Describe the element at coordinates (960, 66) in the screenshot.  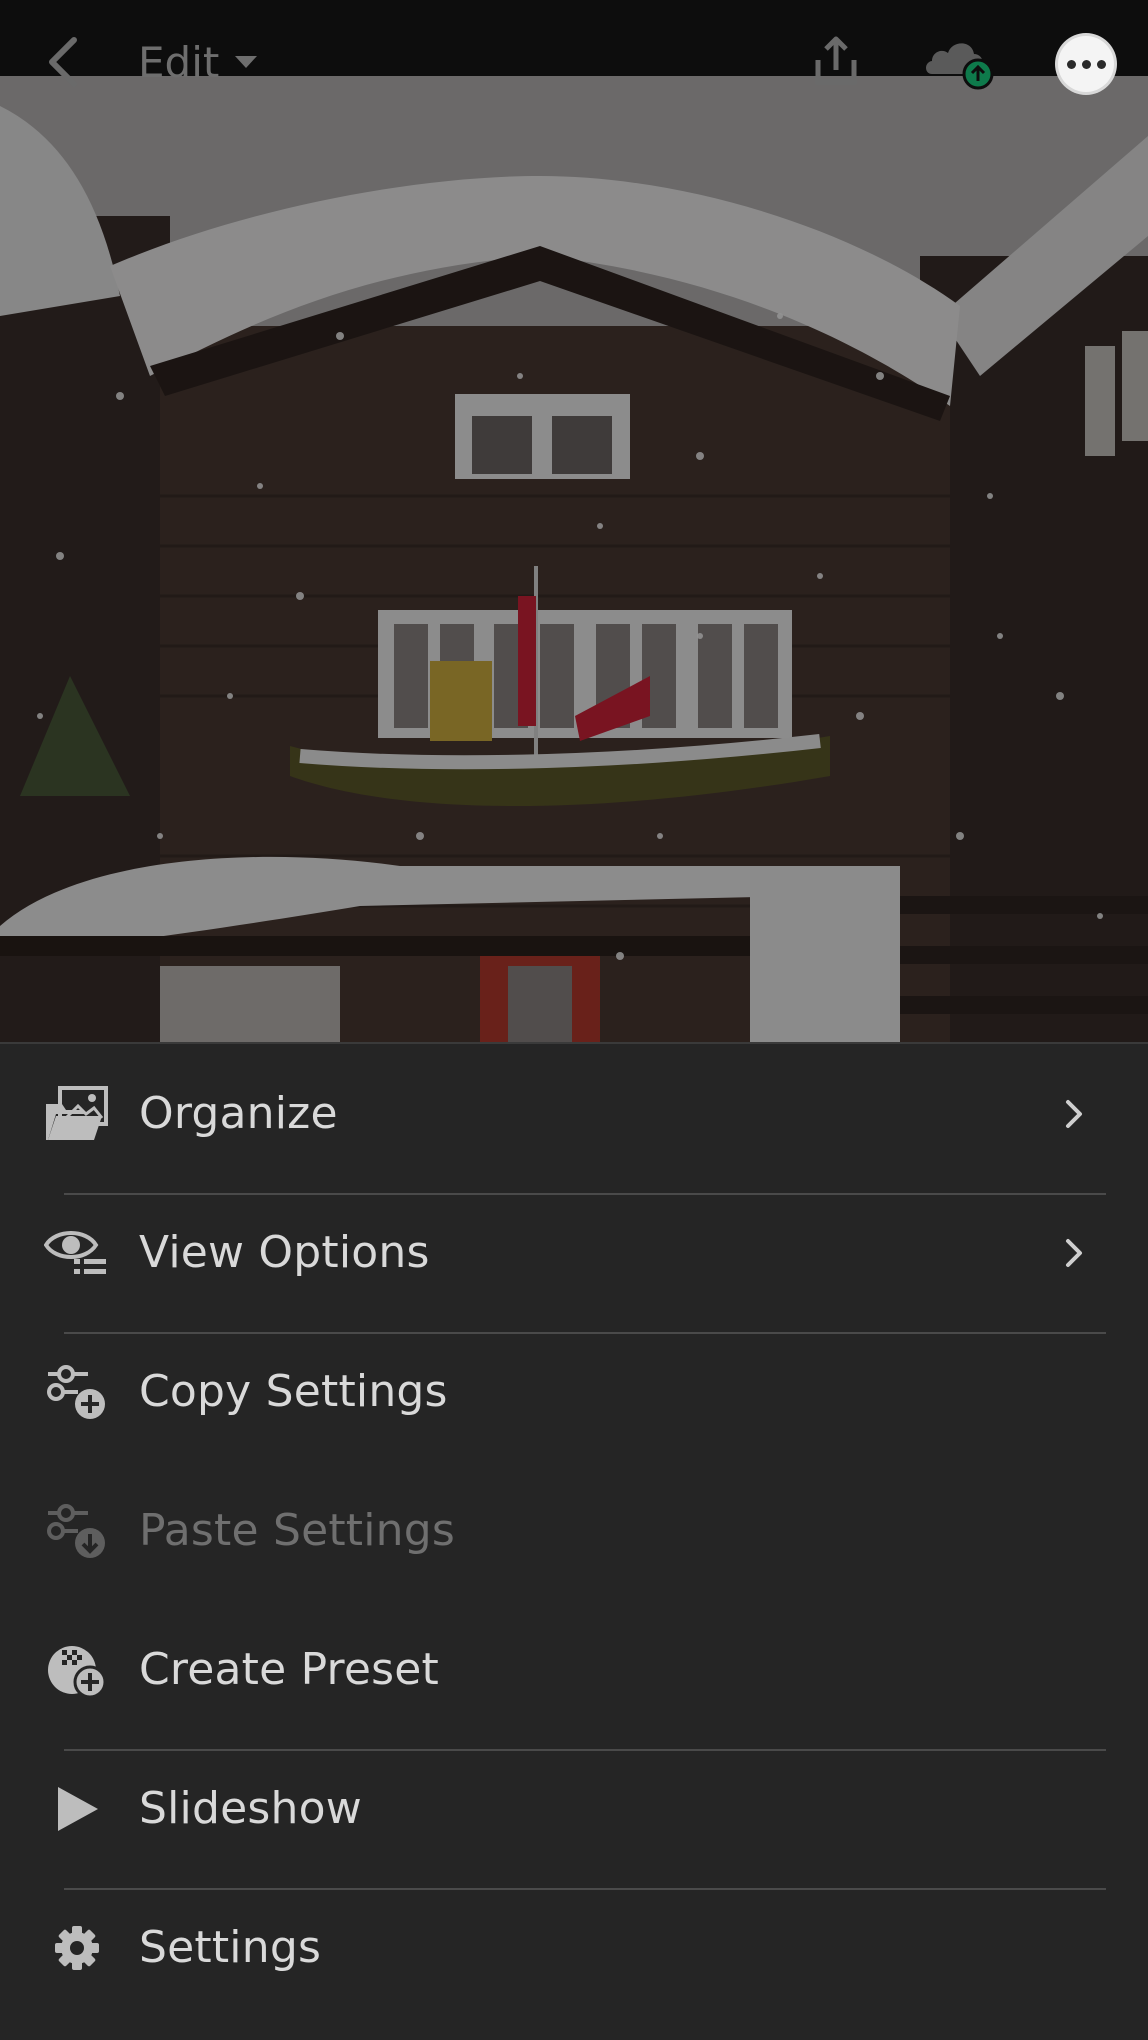
I see `cloud-sync-icon` at that location.